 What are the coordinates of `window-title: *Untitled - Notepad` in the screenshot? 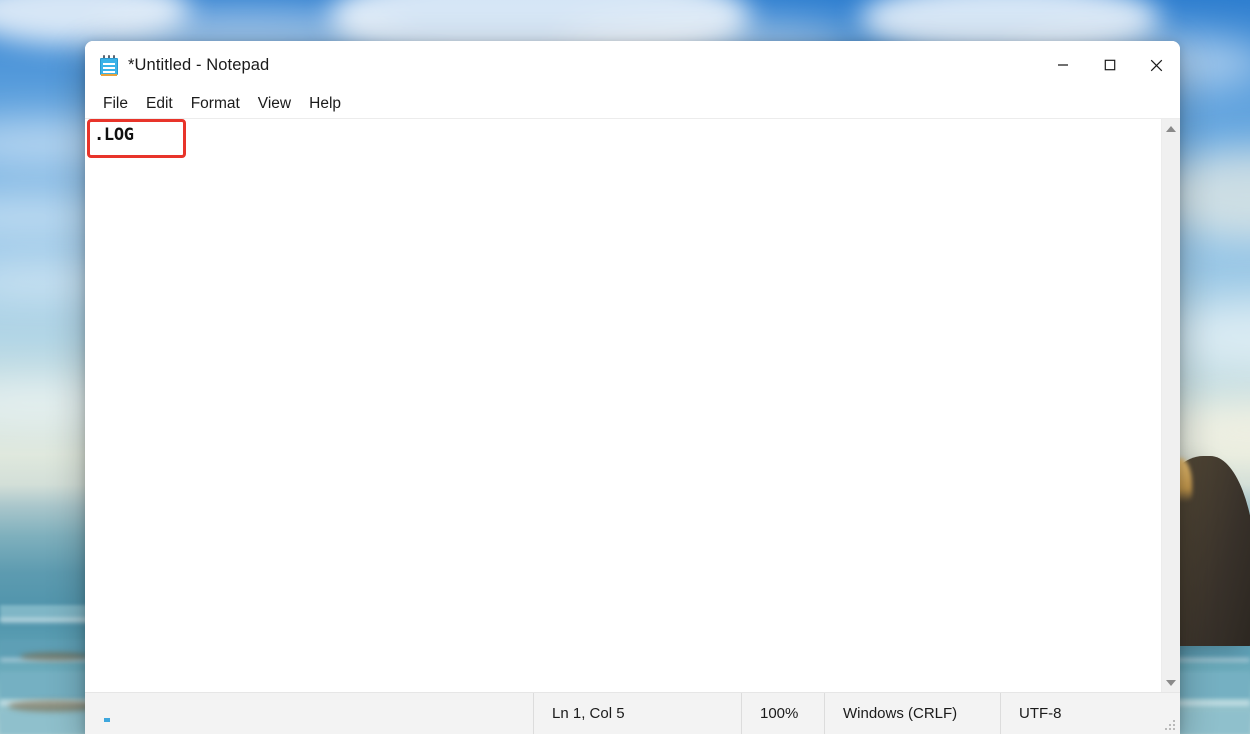 It's located at (199, 64).